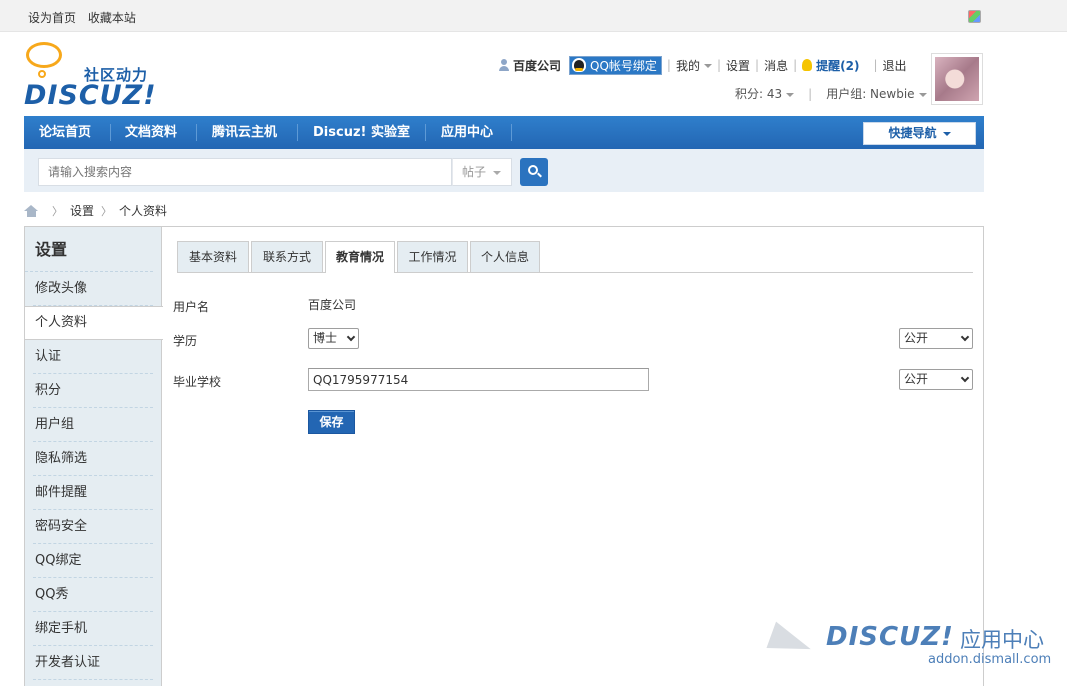  Describe the element at coordinates (534, 172) in the screenshot. I see `search-button` at that location.